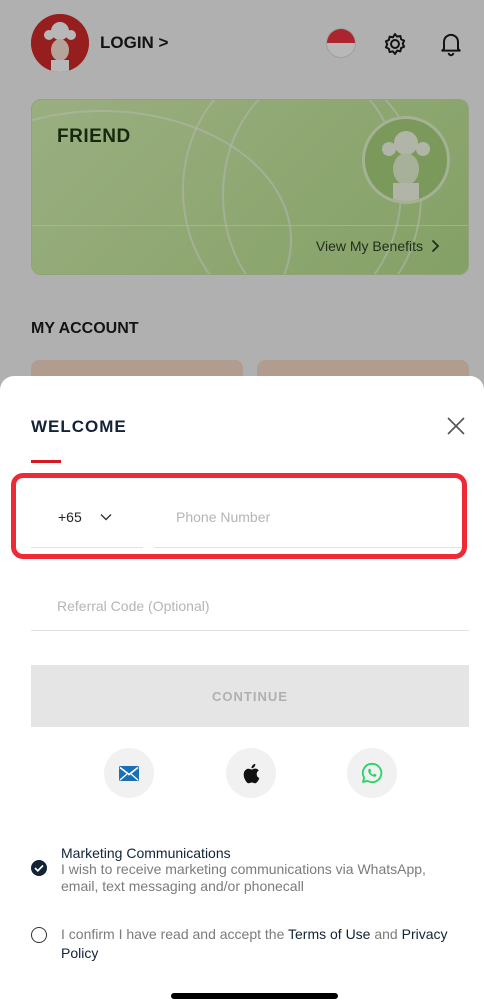 The width and height of the screenshot is (484, 1003). I want to click on whatsapp-icon, so click(372, 773).